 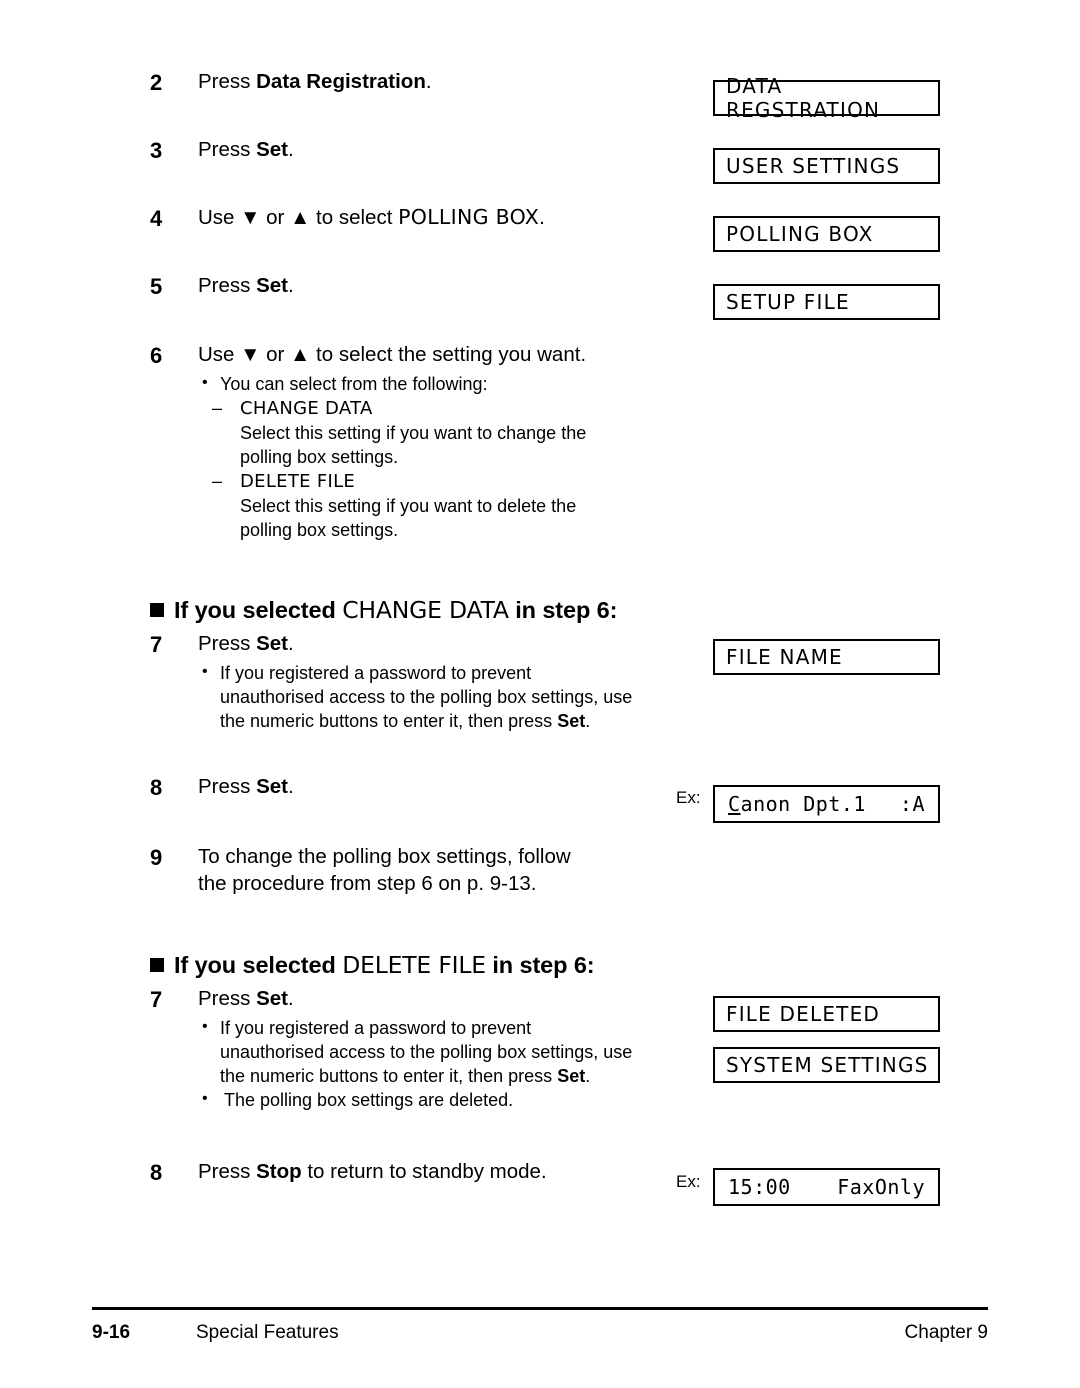 I want to click on lcd-text: SYSTEM SETTINGS, so click(x=827, y=1065).